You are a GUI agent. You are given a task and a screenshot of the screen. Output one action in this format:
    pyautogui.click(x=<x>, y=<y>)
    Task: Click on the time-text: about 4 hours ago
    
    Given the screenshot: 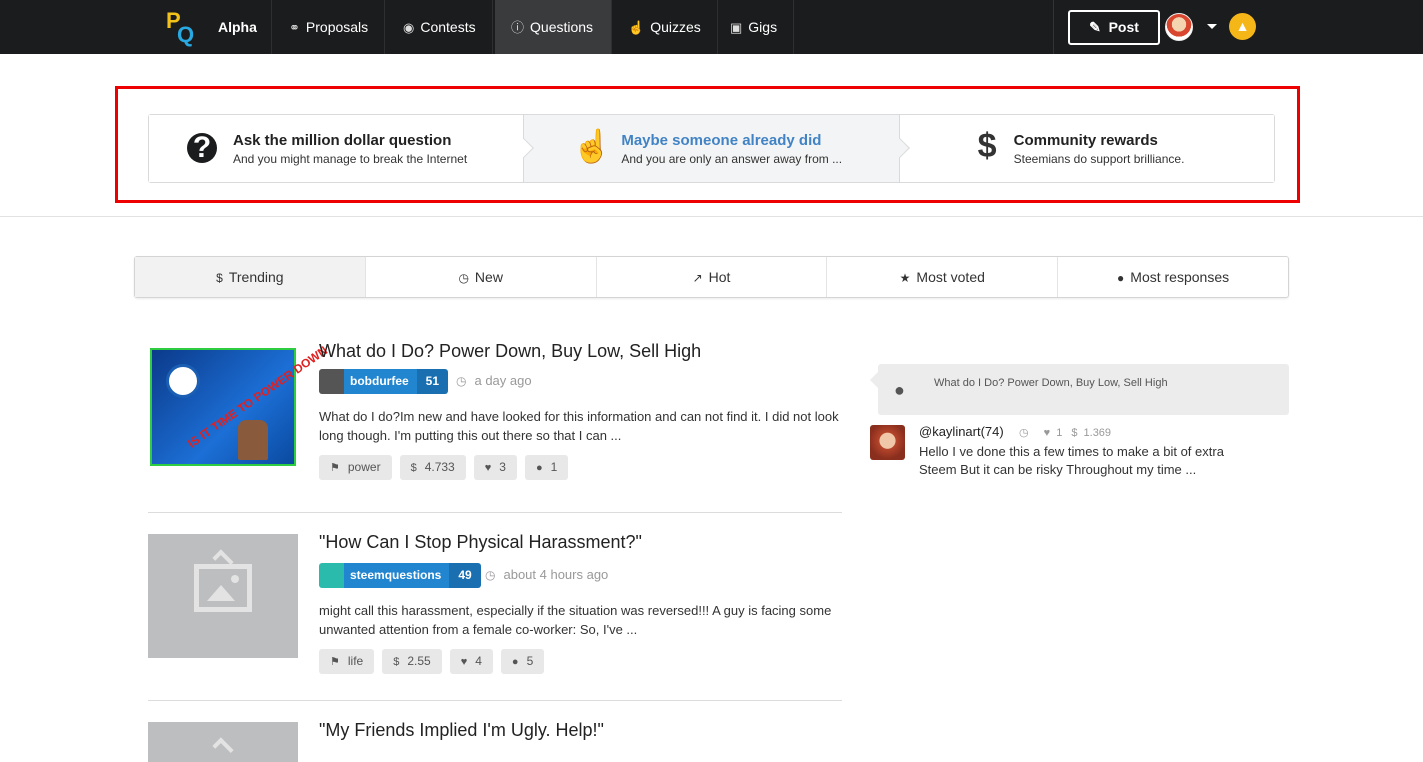 What is the action you would take?
    pyautogui.click(x=556, y=574)
    